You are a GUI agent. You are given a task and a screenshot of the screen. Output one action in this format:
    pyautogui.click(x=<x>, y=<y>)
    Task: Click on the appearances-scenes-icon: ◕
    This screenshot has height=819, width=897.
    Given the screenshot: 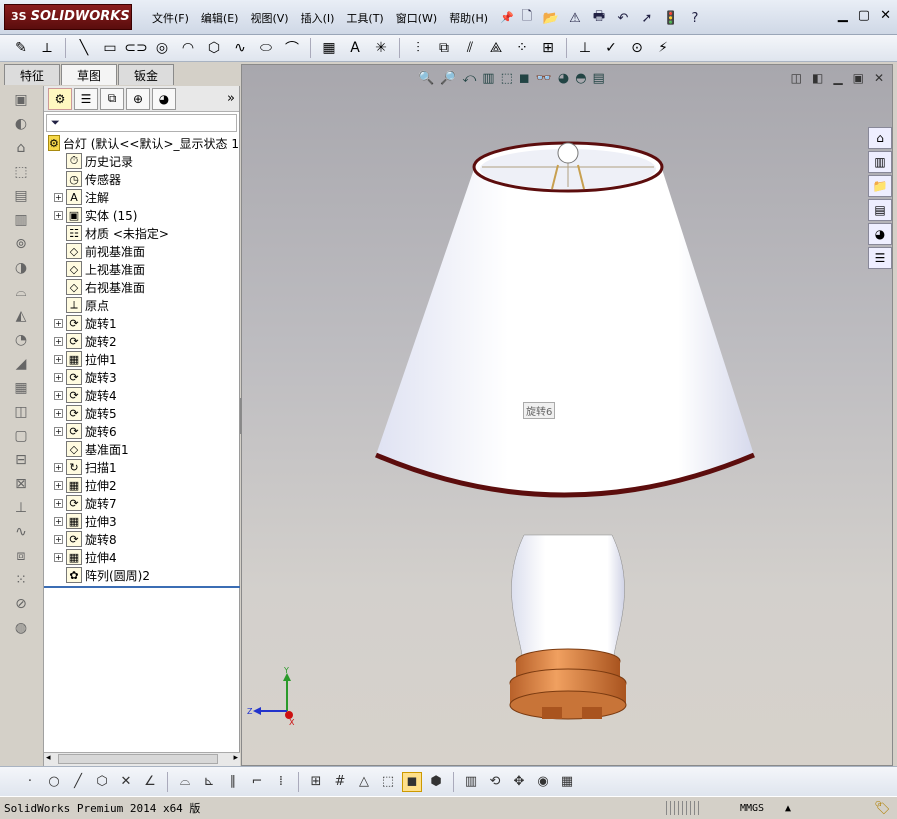 What is the action you would take?
    pyautogui.click(x=880, y=234)
    